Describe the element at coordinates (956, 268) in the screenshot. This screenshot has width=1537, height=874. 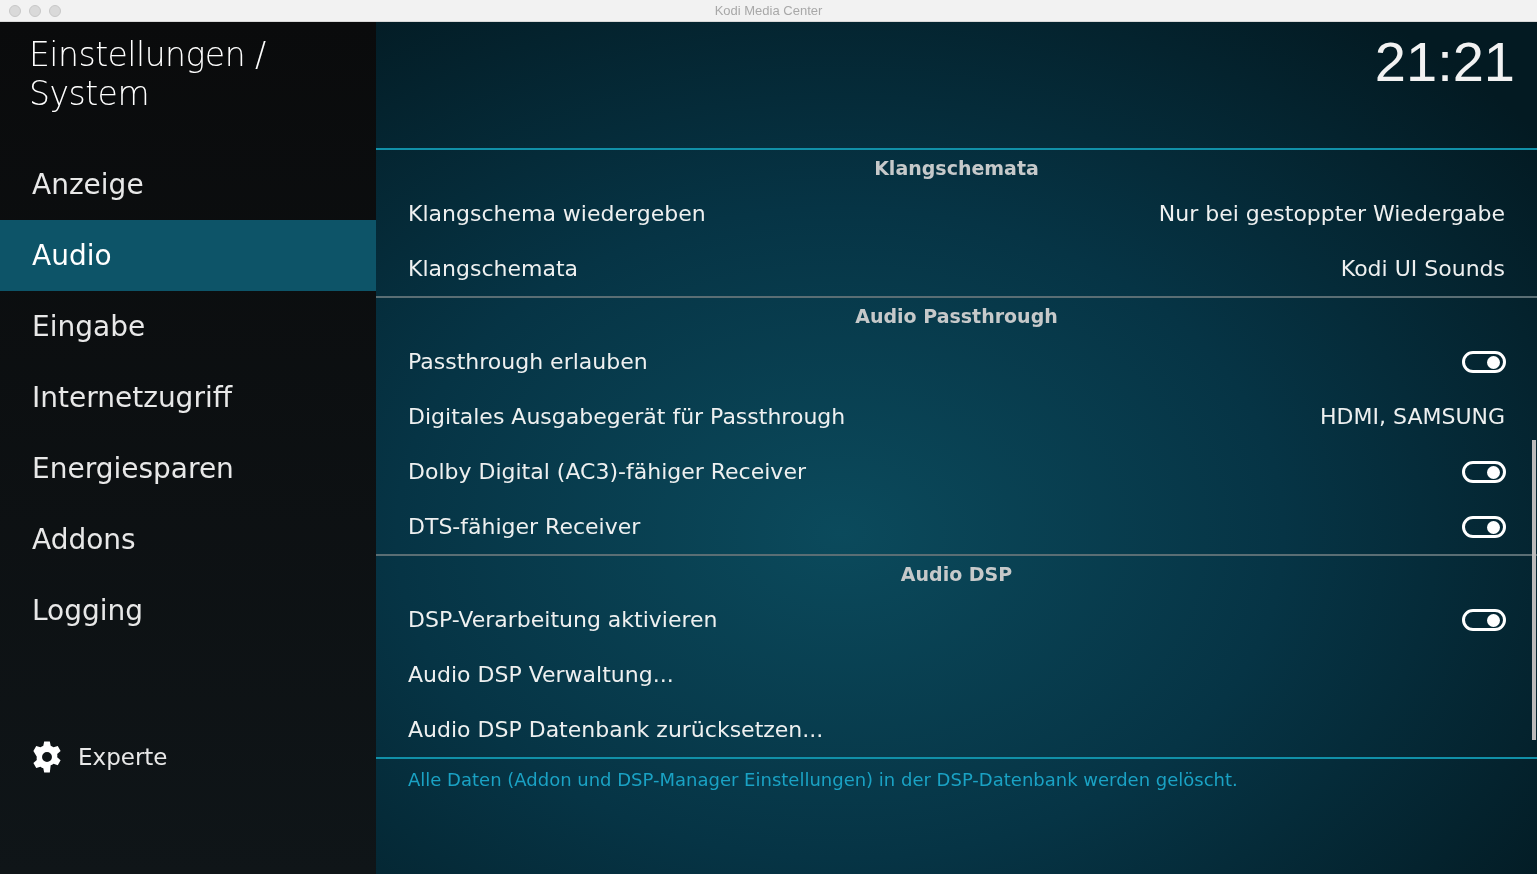
I see `setting-row: Klangschemata Kodi UI Sounds` at that location.